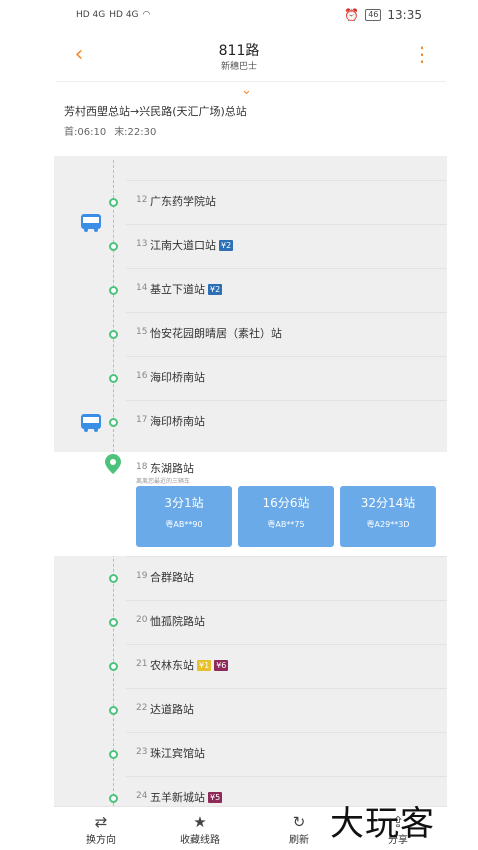  What do you see at coordinates (142, 288) in the screenshot?
I see `station-number: 14` at bounding box center [142, 288].